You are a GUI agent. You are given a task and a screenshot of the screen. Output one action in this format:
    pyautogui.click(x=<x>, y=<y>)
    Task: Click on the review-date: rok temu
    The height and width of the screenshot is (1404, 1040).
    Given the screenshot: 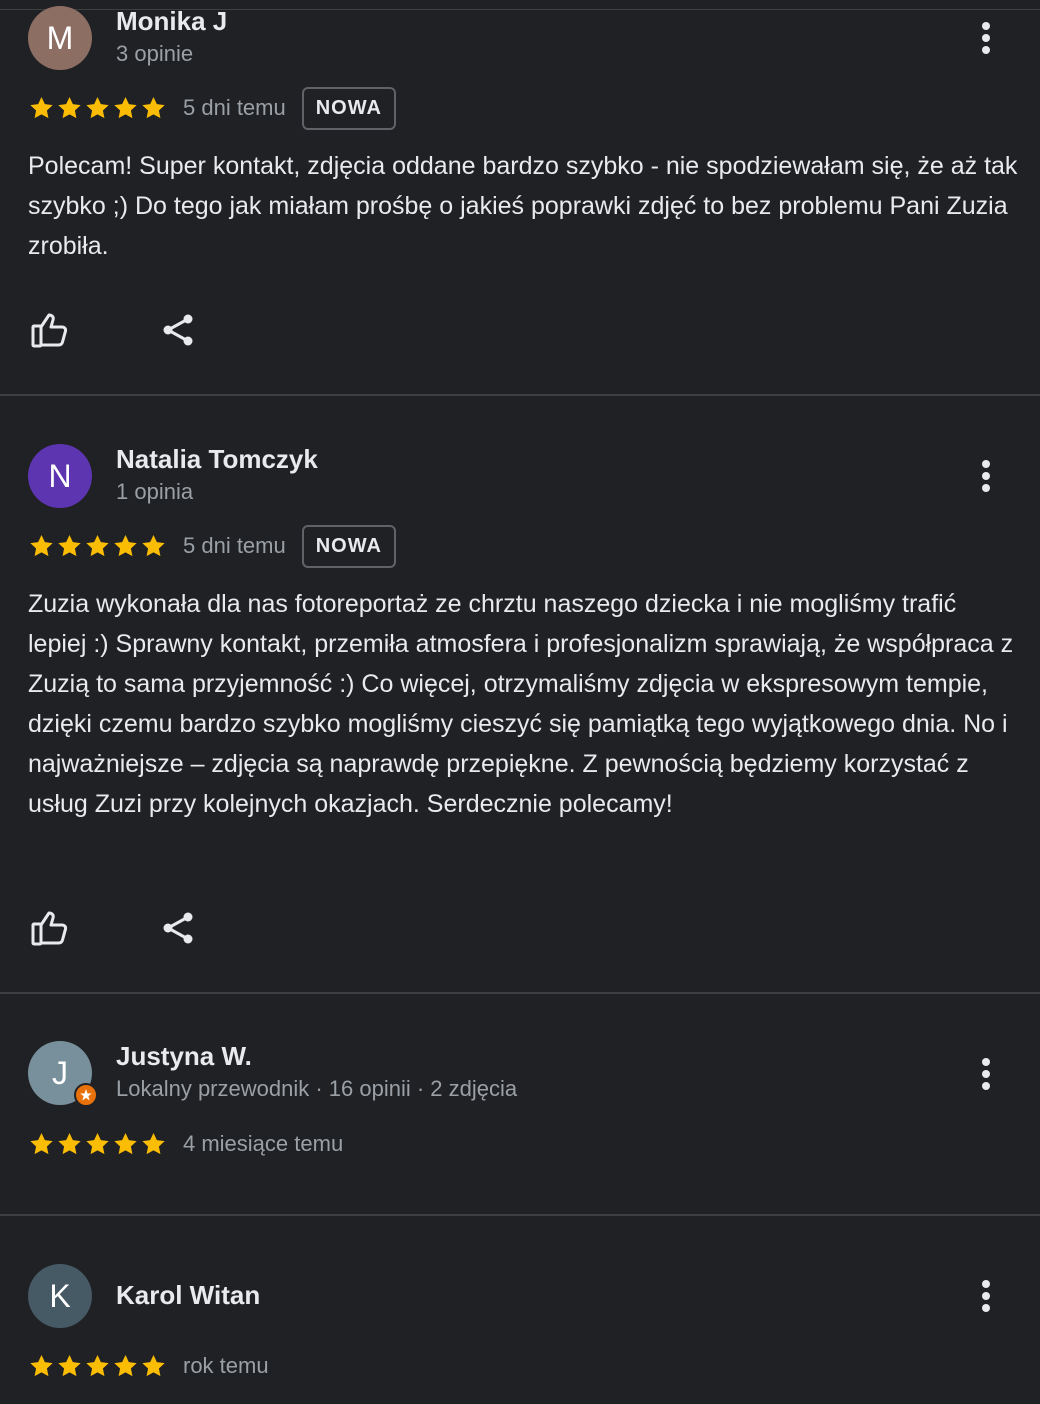 What is the action you would take?
    pyautogui.click(x=226, y=1365)
    